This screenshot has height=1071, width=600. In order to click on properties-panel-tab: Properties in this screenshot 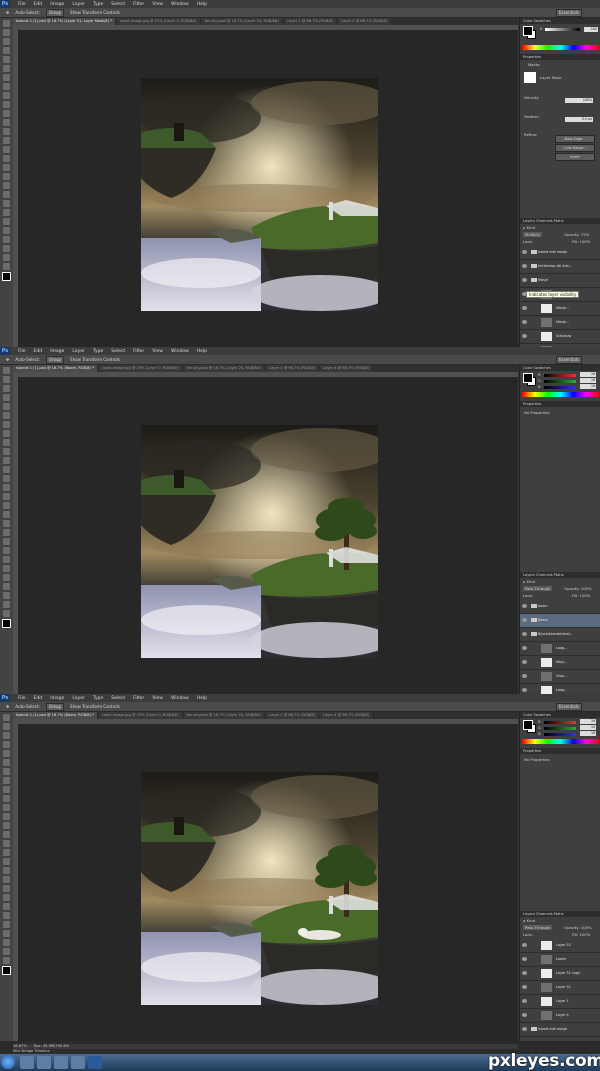, I will do `click(560, 751)`.